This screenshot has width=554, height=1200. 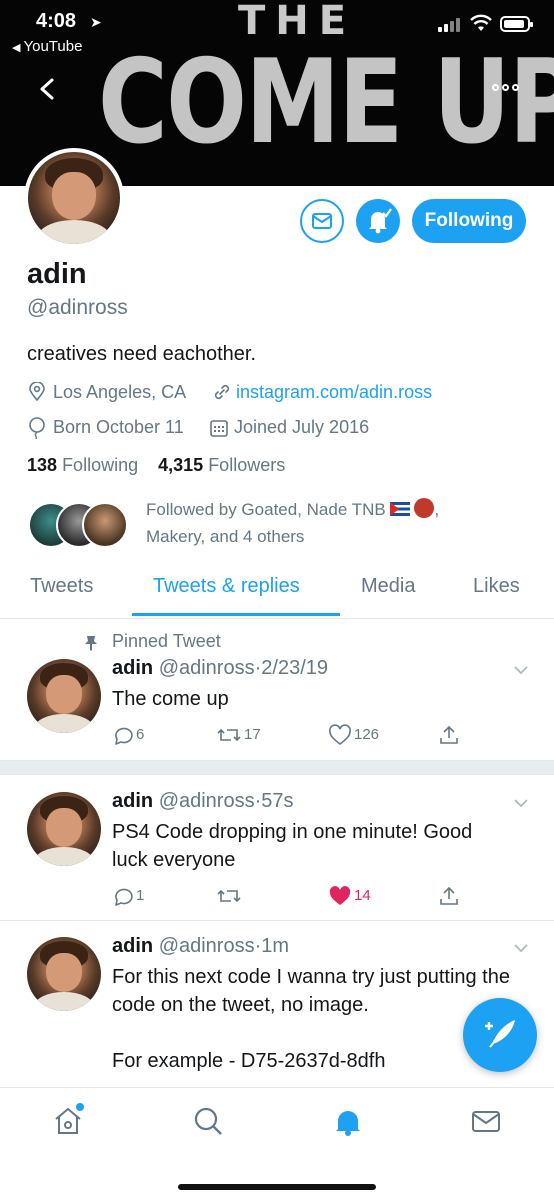 I want to click on like-button: 14, so click(x=349, y=896).